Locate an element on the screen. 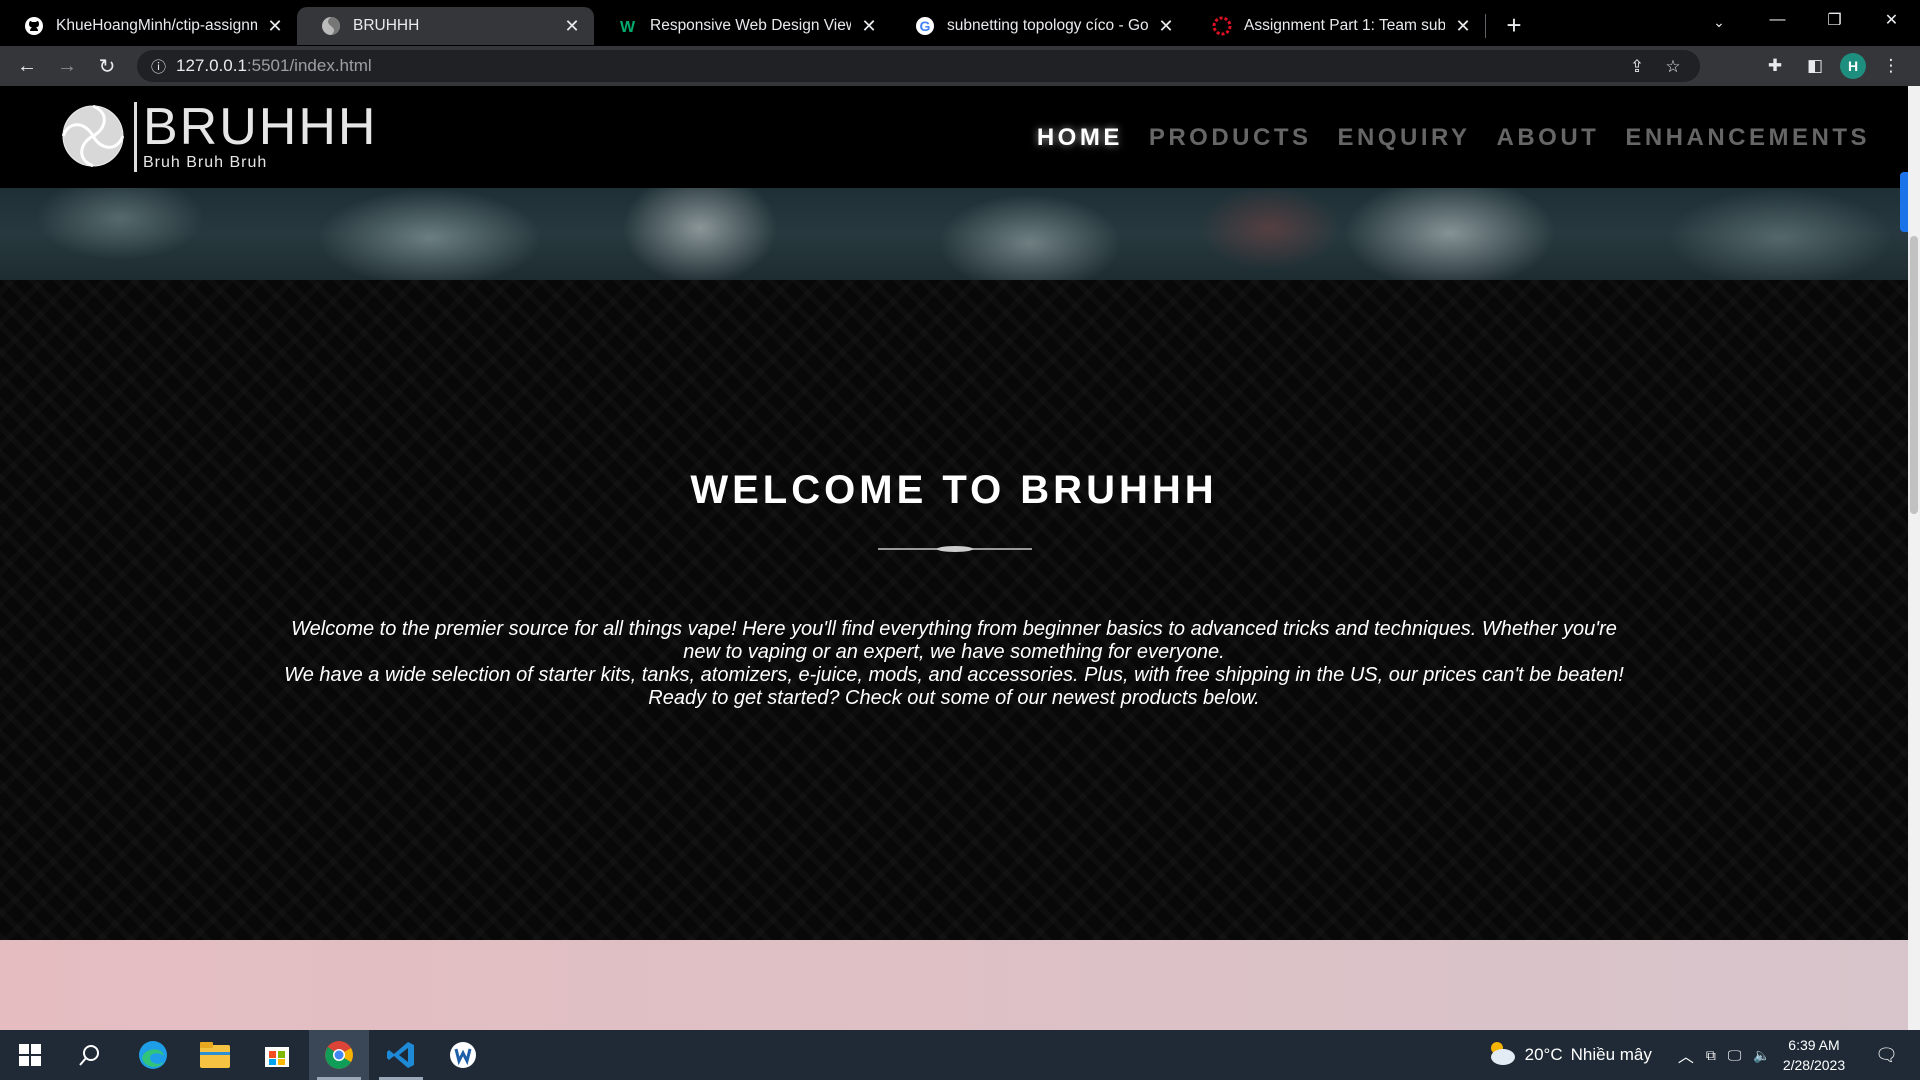 This screenshot has height=1080, width=1920. notification-icon: 🗨 is located at coordinates (1886, 1055).